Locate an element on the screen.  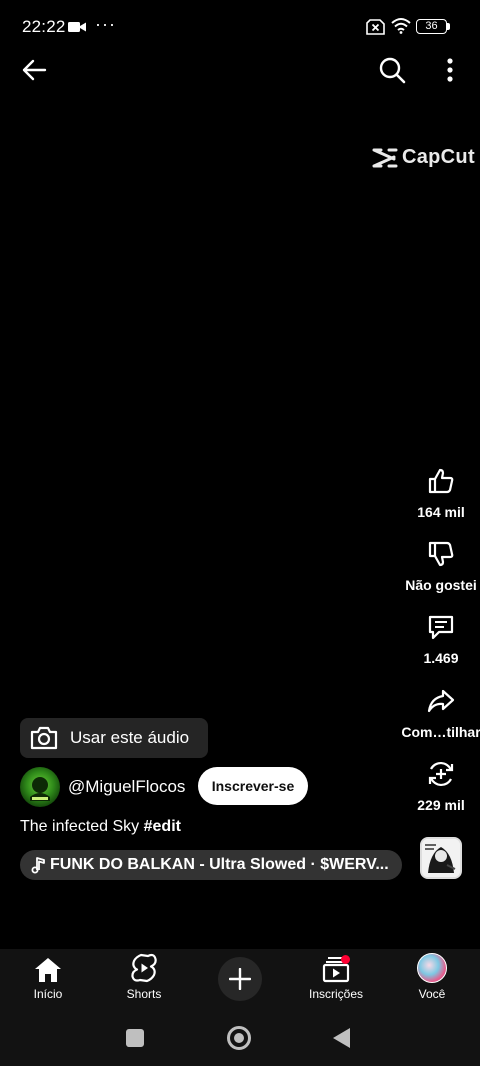
nav-shorts-label: Shorts is located at coordinates (144, 994).